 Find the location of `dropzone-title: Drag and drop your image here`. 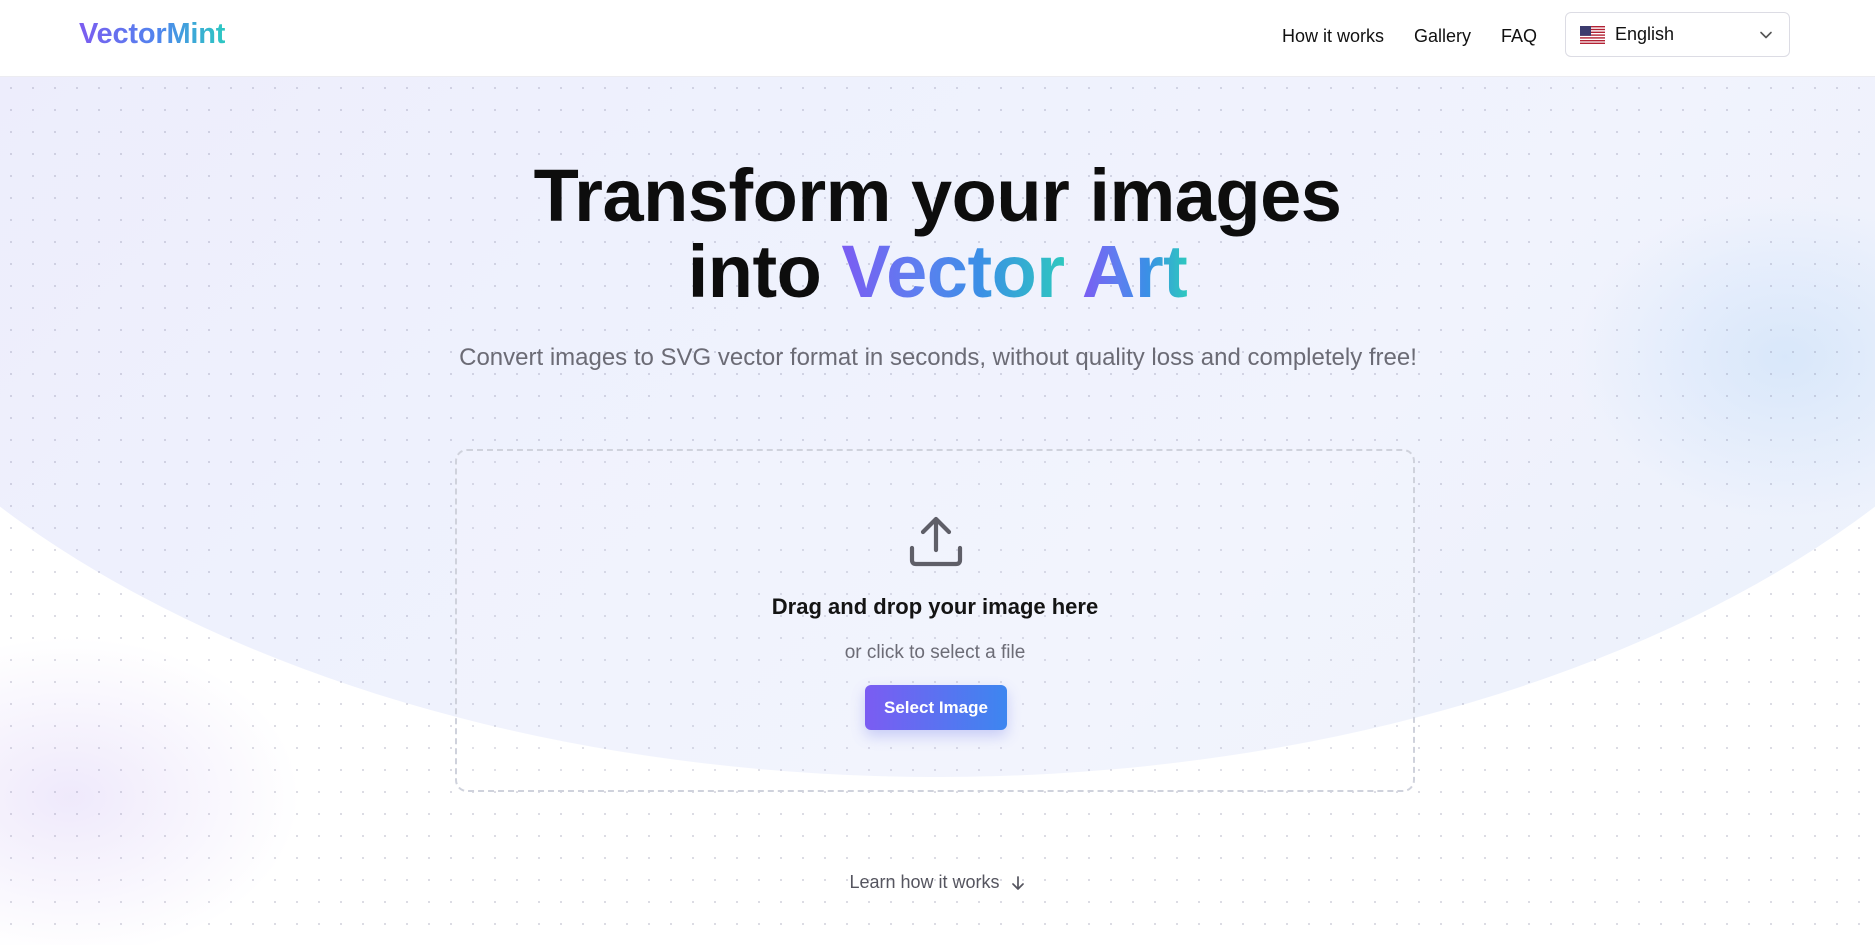

dropzone-title: Drag and drop your image here is located at coordinates (935, 606).